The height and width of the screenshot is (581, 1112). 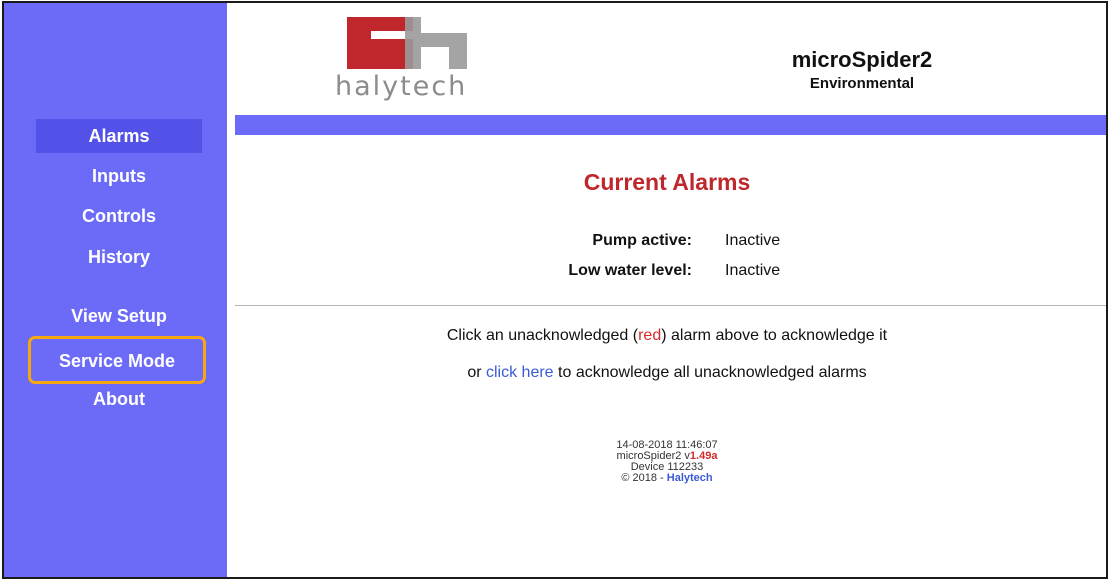 What do you see at coordinates (401, 86) in the screenshot?
I see `brand-logo-text: halytech` at bounding box center [401, 86].